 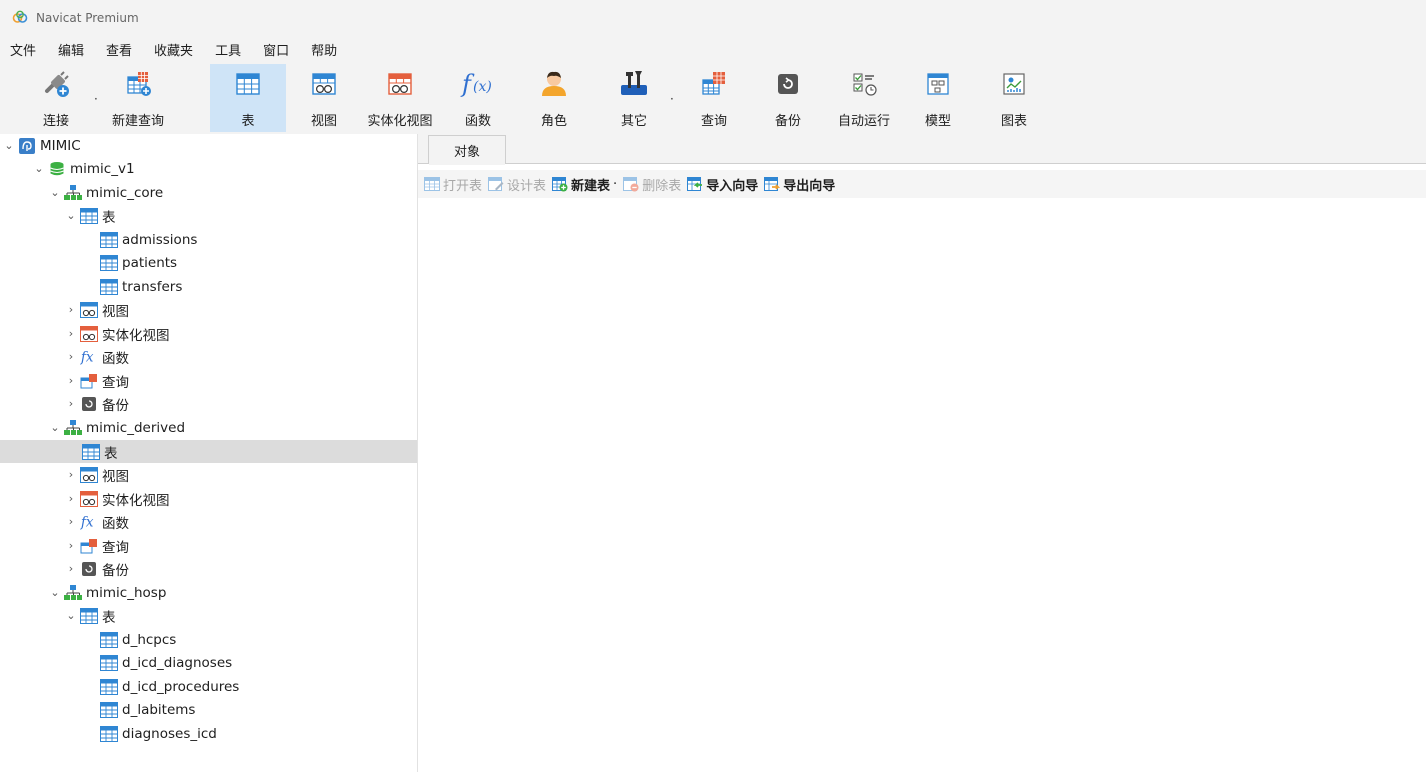 What do you see at coordinates (554, 84) in the screenshot?
I see `user-icon` at bounding box center [554, 84].